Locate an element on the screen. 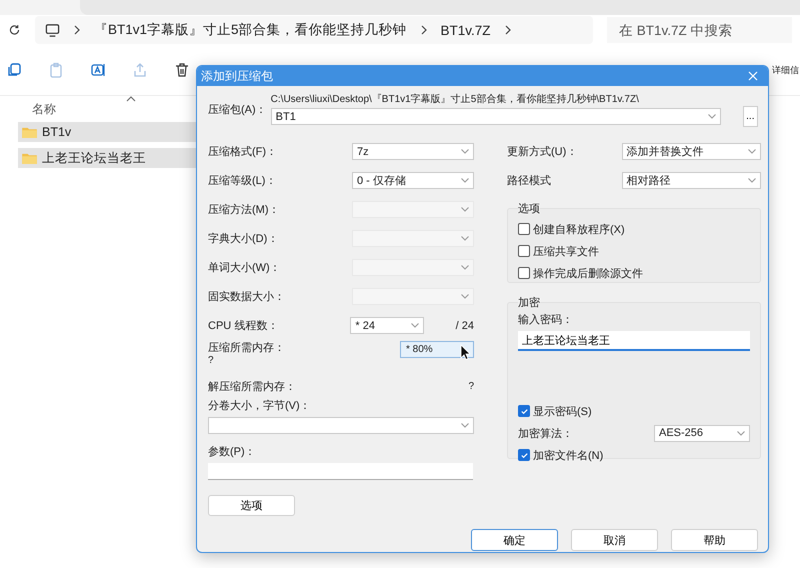  checkbox: 显示密码(S) is located at coordinates (634, 411).